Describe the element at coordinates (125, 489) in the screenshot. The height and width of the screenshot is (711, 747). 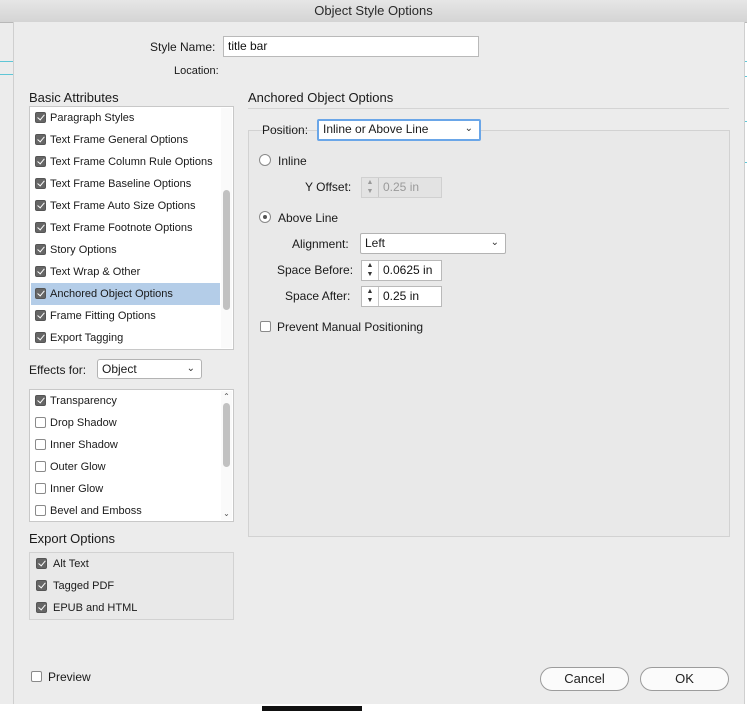
I see `effect-row: Inner Glow` at that location.